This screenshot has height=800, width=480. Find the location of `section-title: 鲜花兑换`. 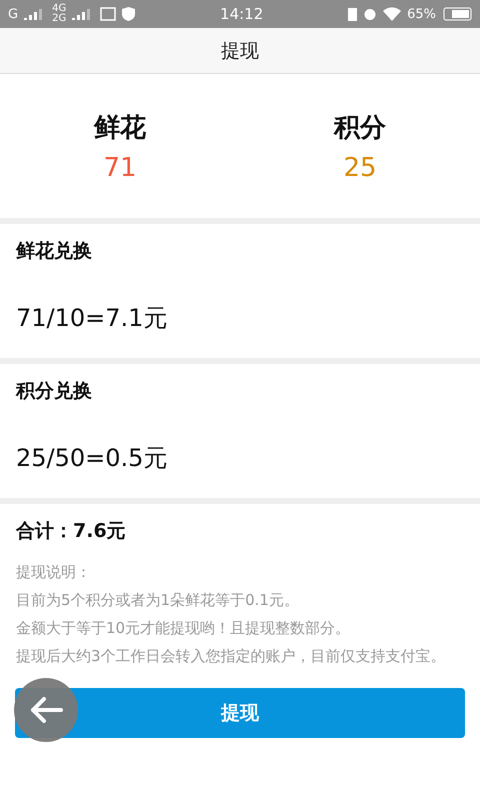

section-title: 鲜花兑换 is located at coordinates (54, 251).